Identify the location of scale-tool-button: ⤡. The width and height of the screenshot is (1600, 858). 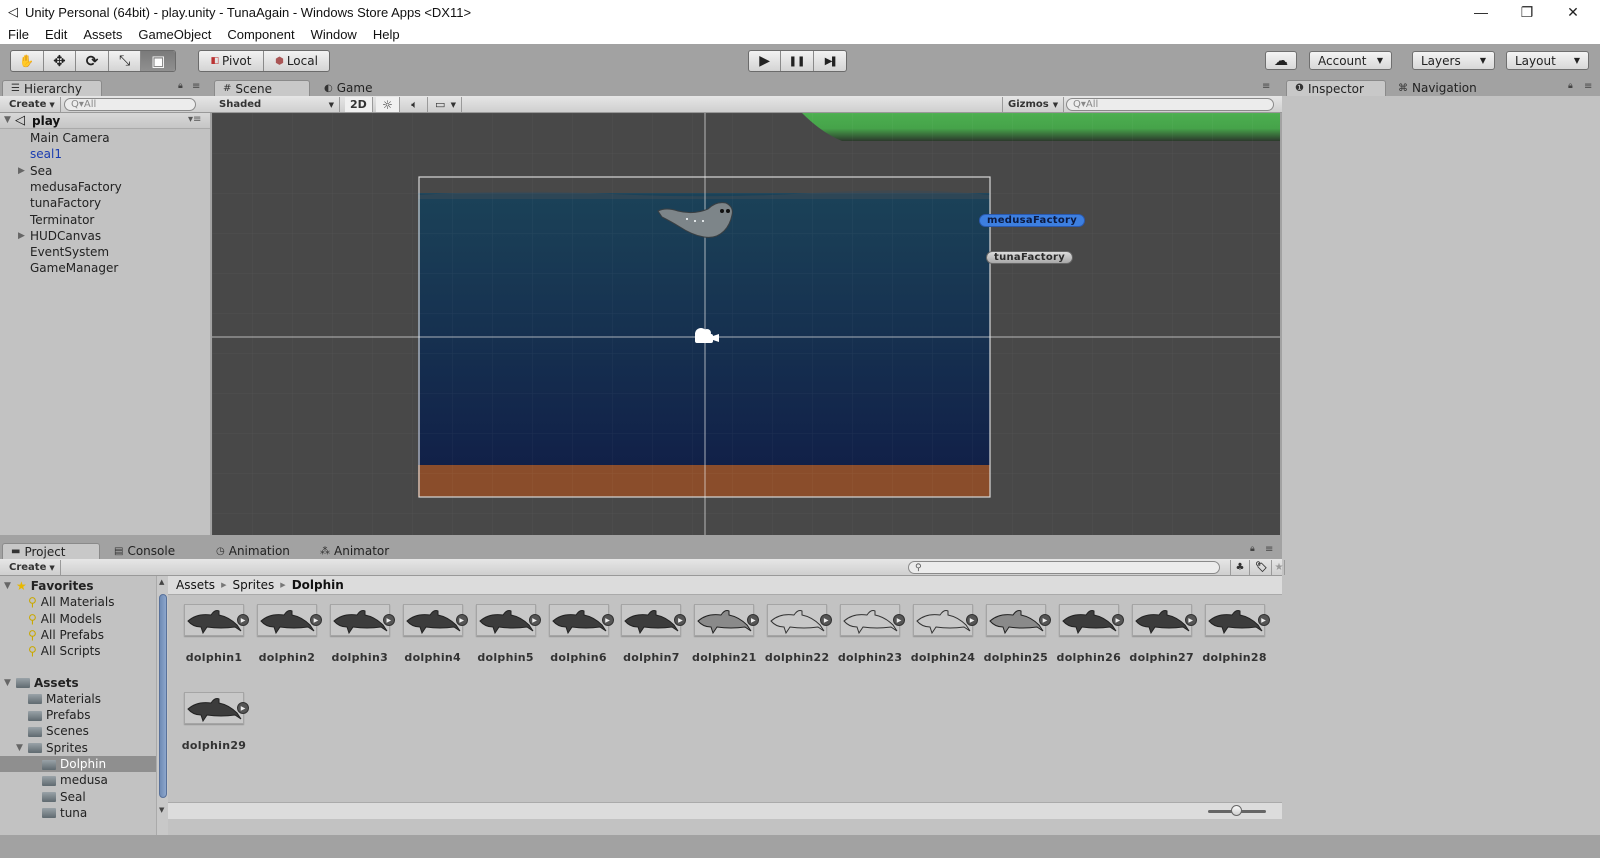
(125, 61).